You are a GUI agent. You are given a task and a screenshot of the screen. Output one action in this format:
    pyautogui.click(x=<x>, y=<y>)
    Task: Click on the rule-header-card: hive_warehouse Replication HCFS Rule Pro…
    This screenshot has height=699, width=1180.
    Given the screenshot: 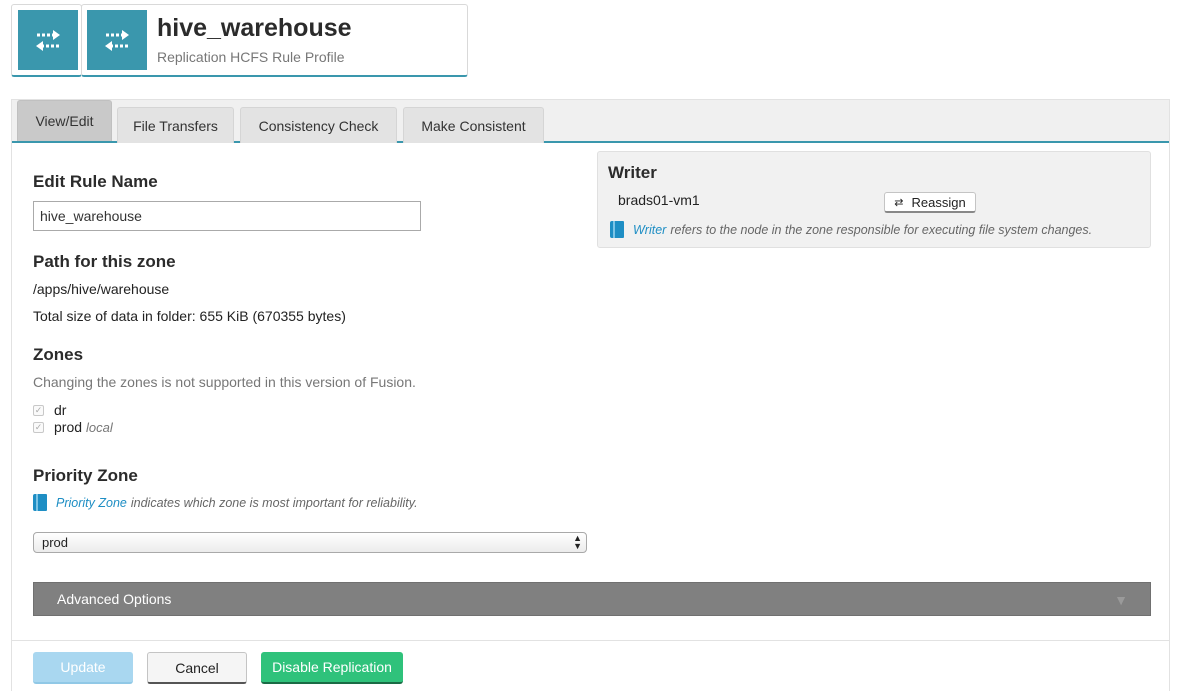 What is the action you would take?
    pyautogui.click(x=274, y=40)
    